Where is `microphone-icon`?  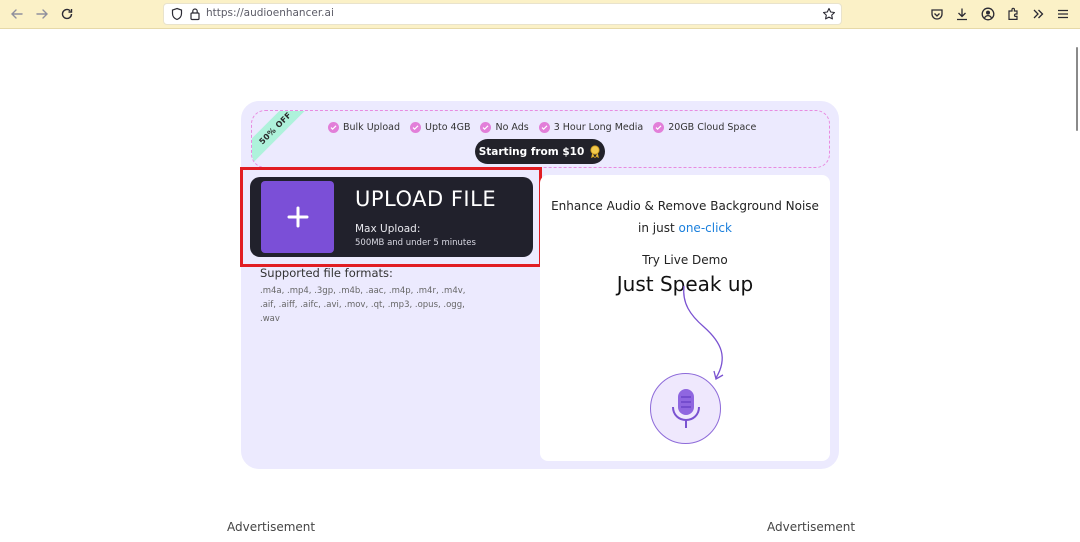 microphone-icon is located at coordinates (685, 408).